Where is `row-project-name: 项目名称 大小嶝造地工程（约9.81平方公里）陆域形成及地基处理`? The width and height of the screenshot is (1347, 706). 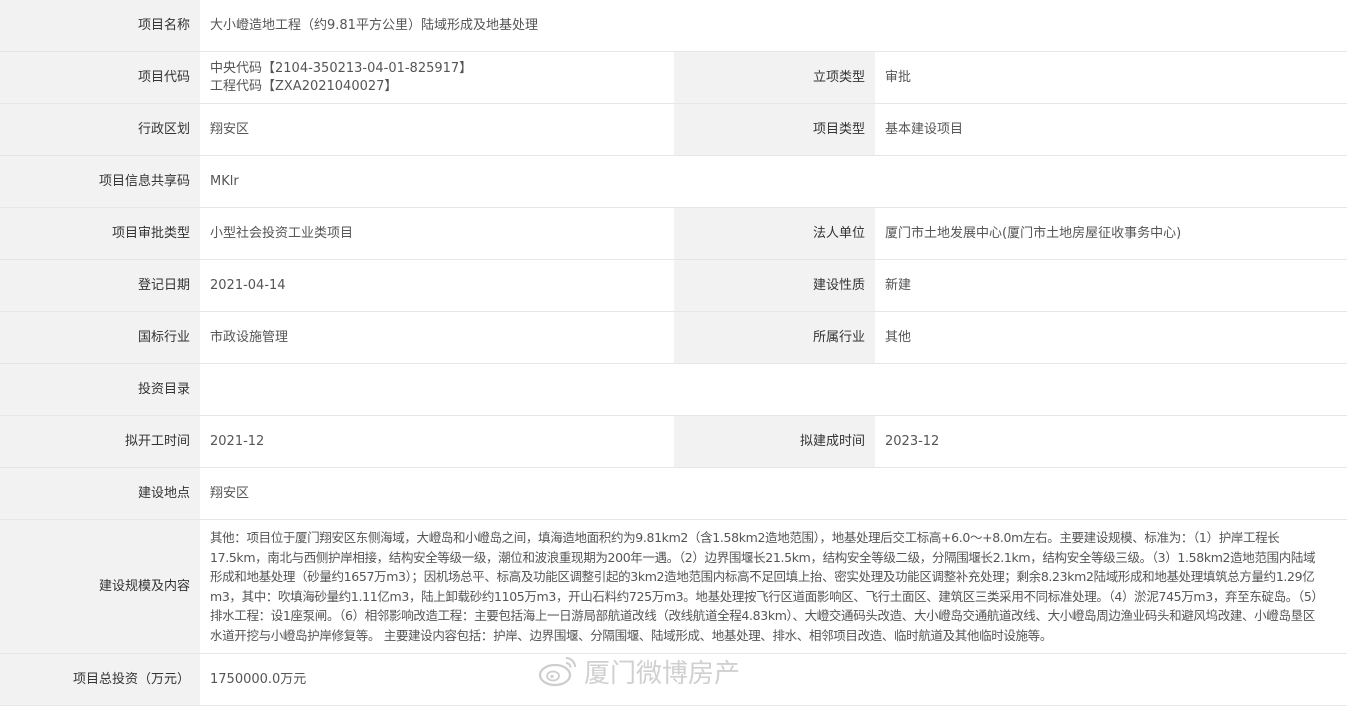 row-project-name: 项目名称 大小嶝造地工程（约9.81平方公里）陆域形成及地基处理 is located at coordinates (673, 26).